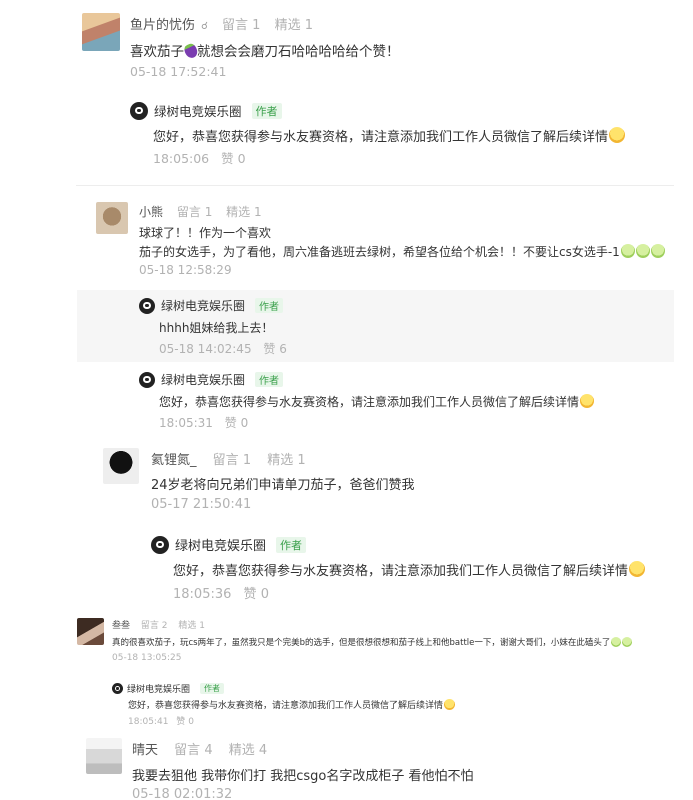 The width and height of the screenshot is (693, 800). Describe the element at coordinates (216, 328) in the screenshot. I see `reply-text: hhhh姐妹给我上去！` at that location.